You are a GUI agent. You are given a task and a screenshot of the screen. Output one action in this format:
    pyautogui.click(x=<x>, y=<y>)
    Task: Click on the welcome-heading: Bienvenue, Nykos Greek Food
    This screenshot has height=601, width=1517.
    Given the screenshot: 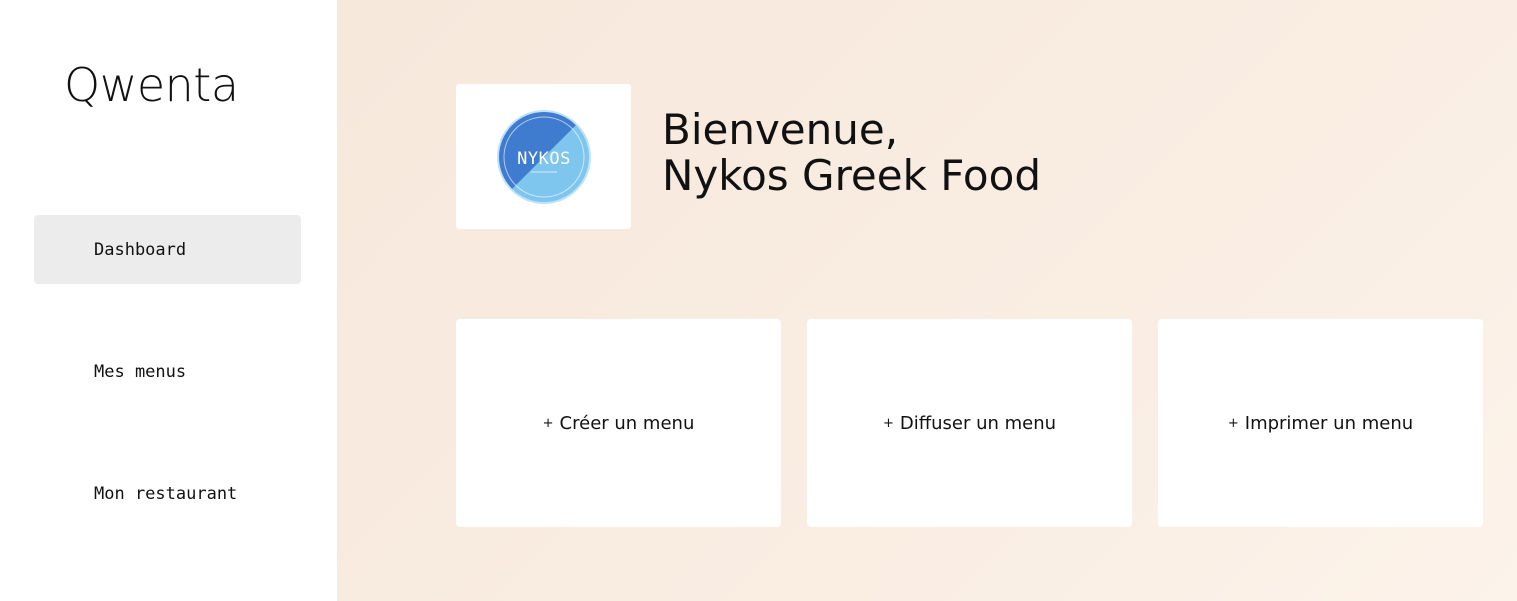 What is the action you would take?
    pyautogui.click(x=851, y=153)
    